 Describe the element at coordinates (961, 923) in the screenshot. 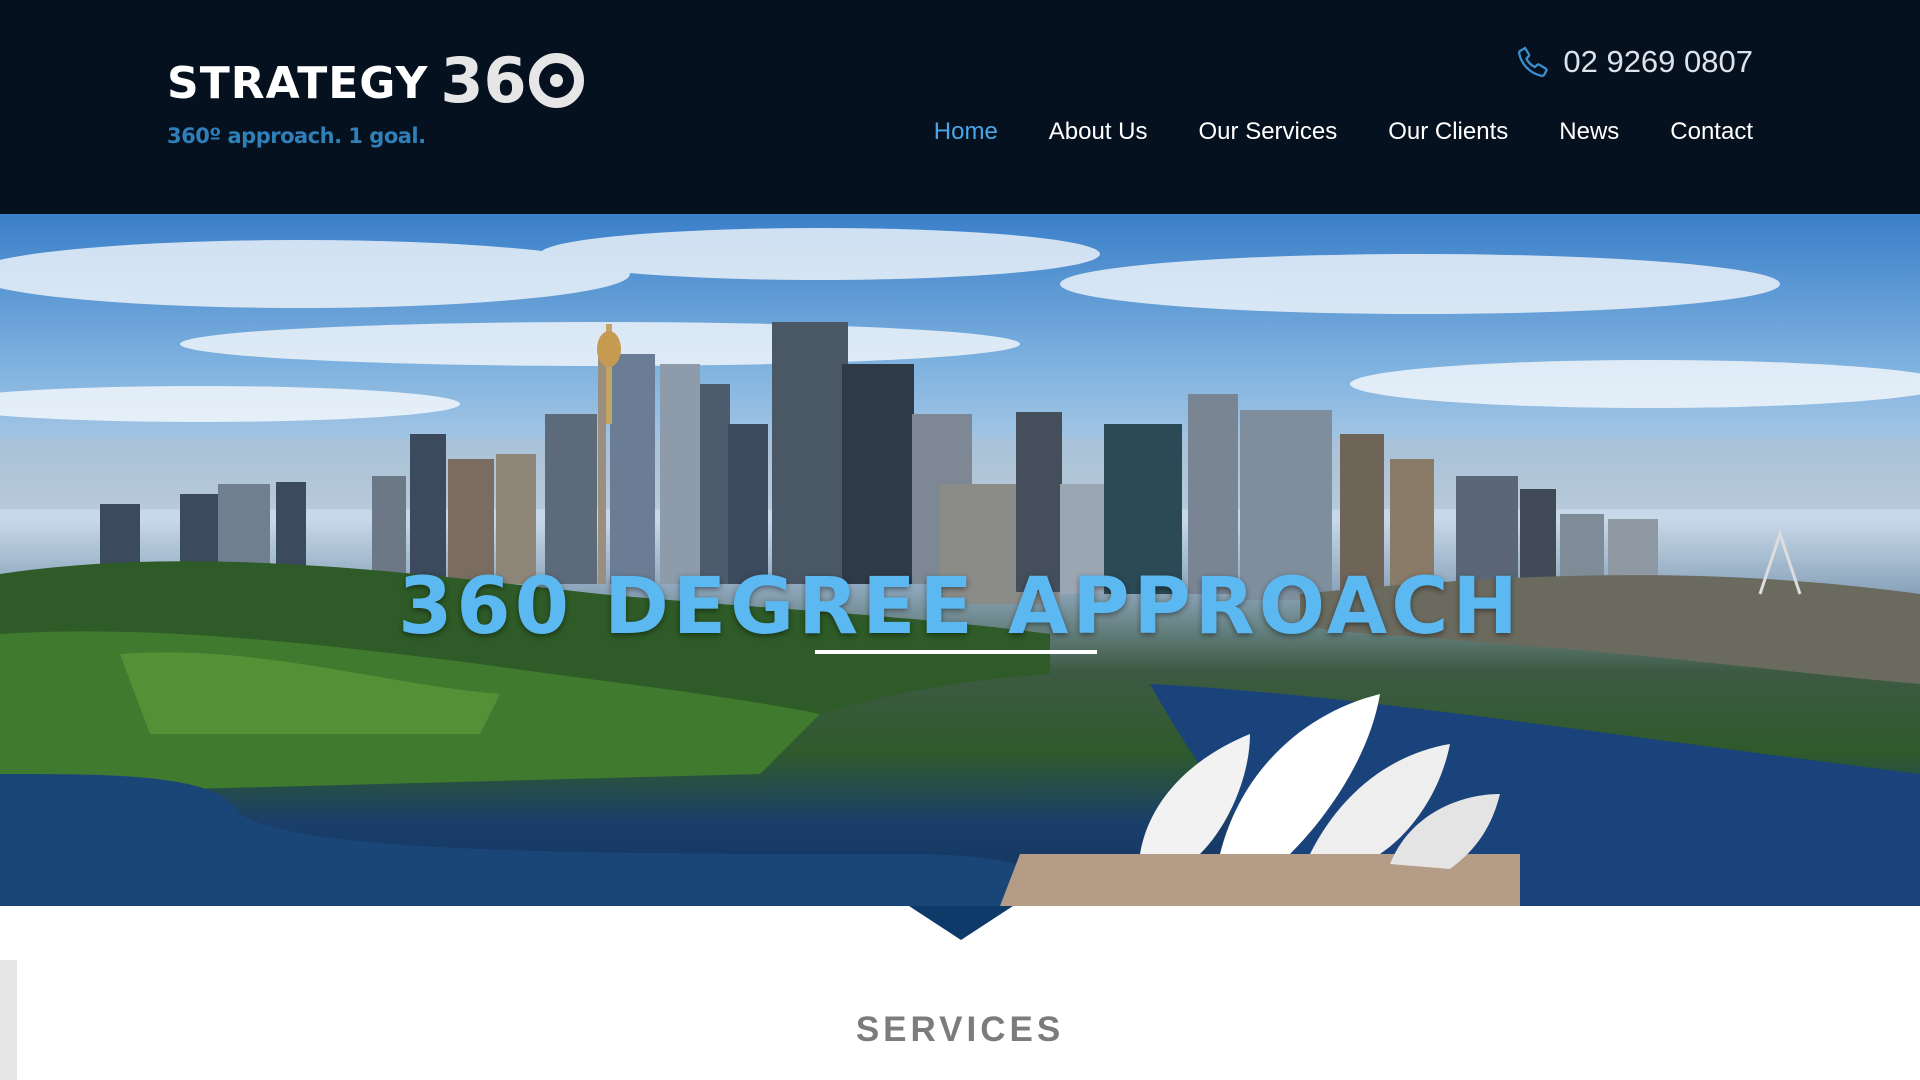

I see `hero-notch-arrow` at that location.